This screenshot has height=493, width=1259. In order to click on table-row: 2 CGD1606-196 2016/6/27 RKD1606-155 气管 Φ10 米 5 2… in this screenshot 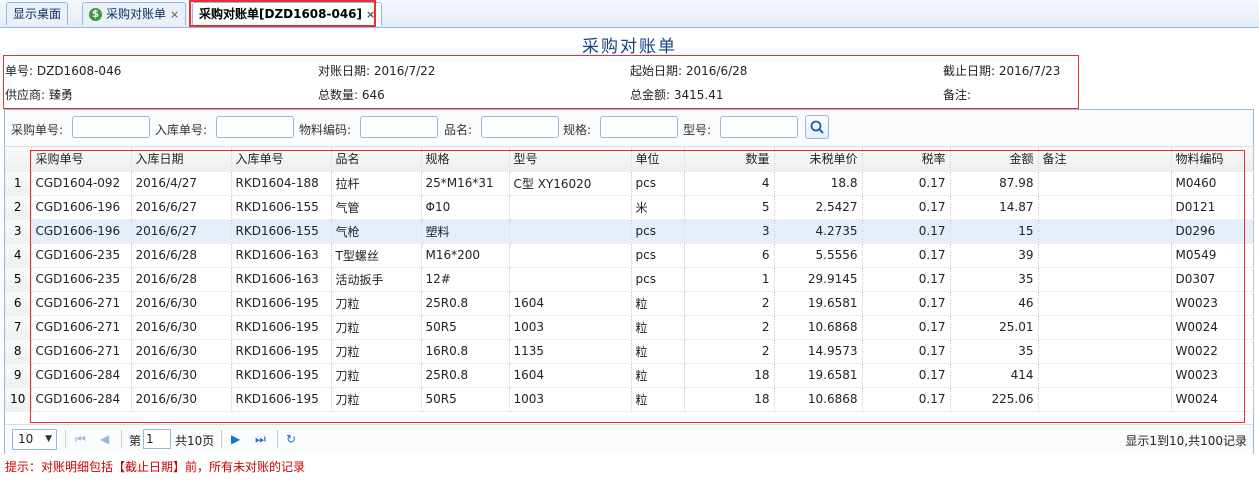, I will do `click(629, 207)`.